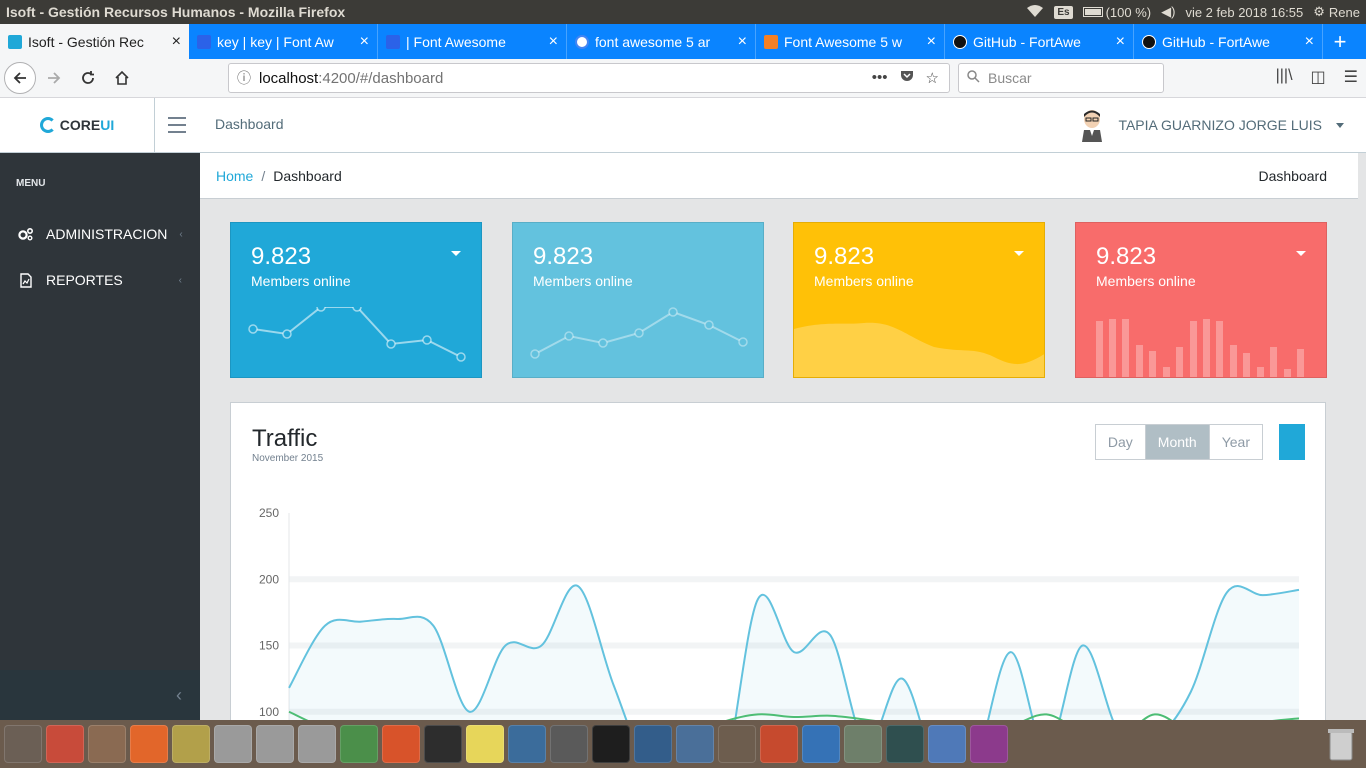 Image resolution: width=1366 pixels, height=768 pixels. What do you see at coordinates (100, 695) in the screenshot?
I see `sidebar-minimizer-button: ‹` at bounding box center [100, 695].